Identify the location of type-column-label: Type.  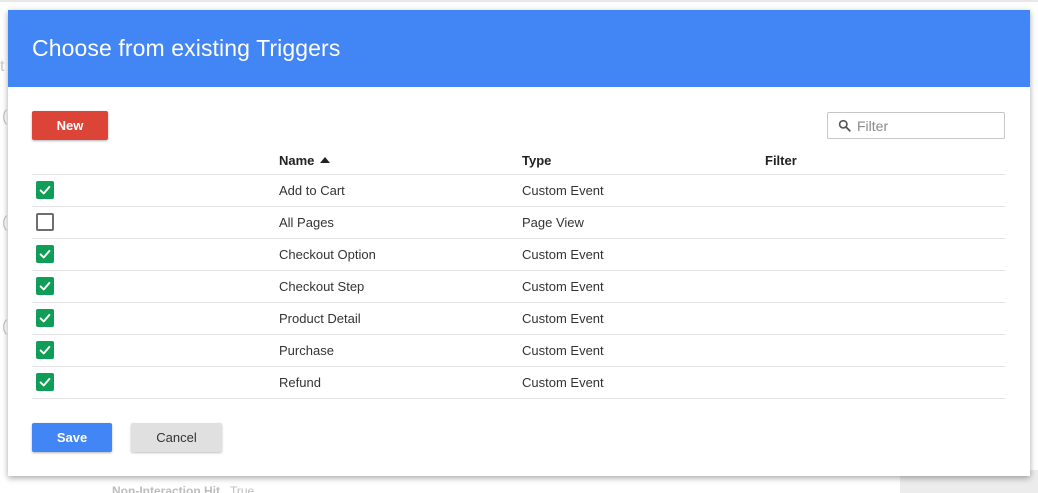
(537, 161).